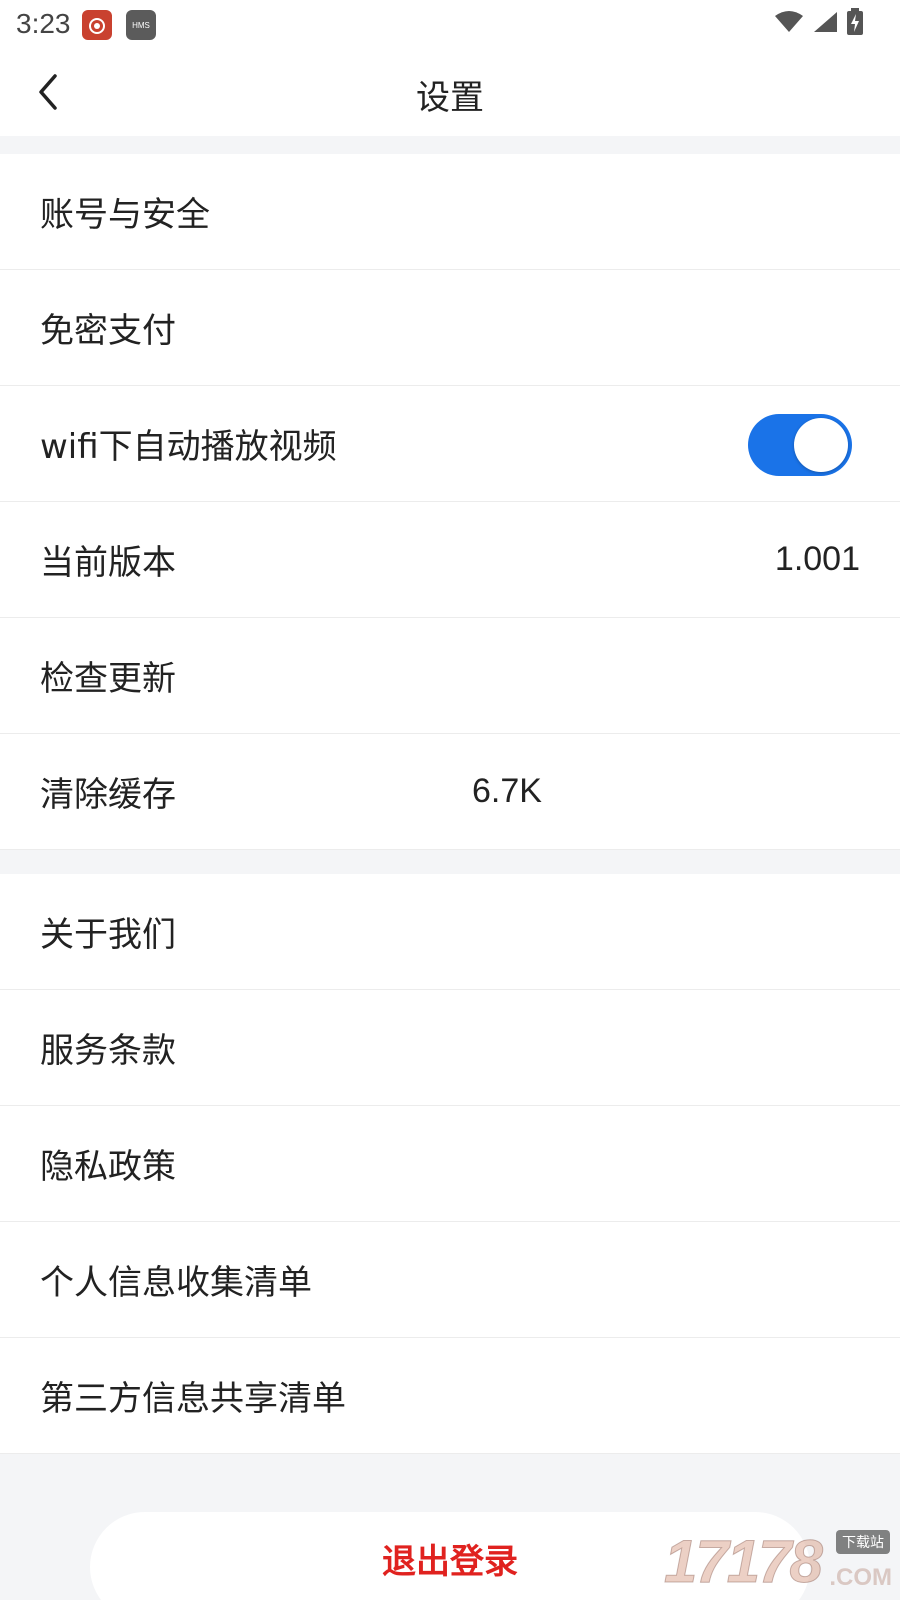 This screenshot has height=1600, width=900. What do you see at coordinates (125, 215) in the screenshot?
I see `row-label: 账号与安全` at bounding box center [125, 215].